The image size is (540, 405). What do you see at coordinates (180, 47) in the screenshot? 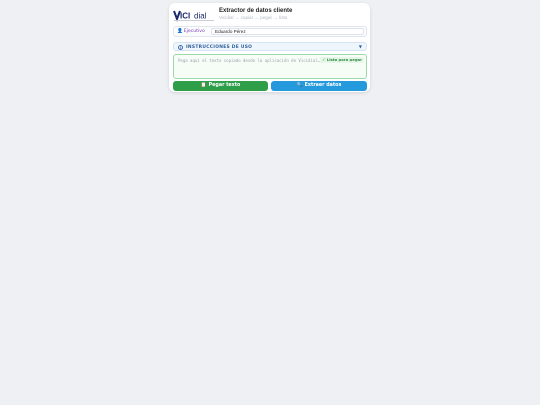
I see `info-icon: i` at bounding box center [180, 47].